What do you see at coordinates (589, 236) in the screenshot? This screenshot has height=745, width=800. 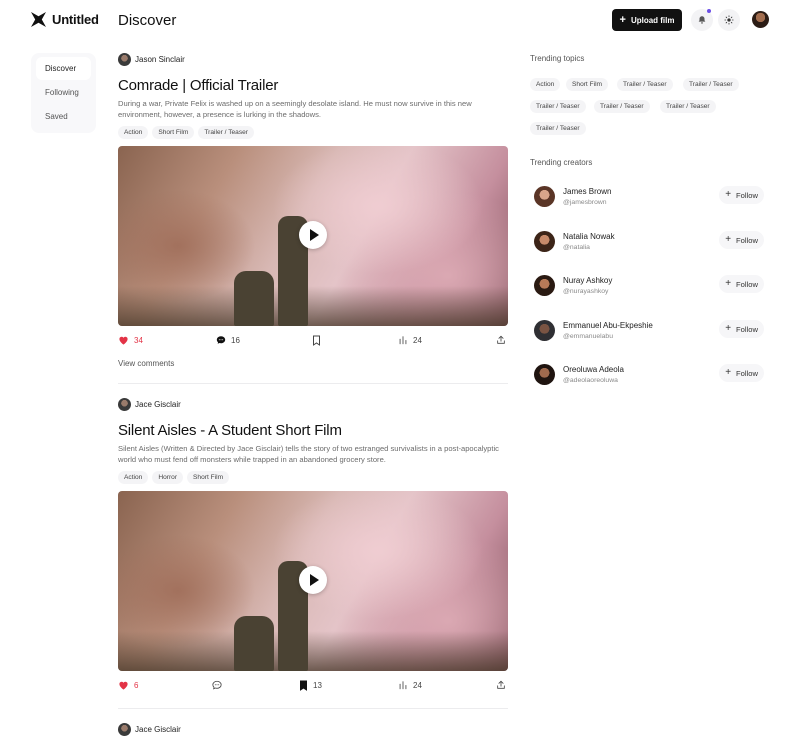 I see `creator-name: Natalia Nowak` at bounding box center [589, 236].